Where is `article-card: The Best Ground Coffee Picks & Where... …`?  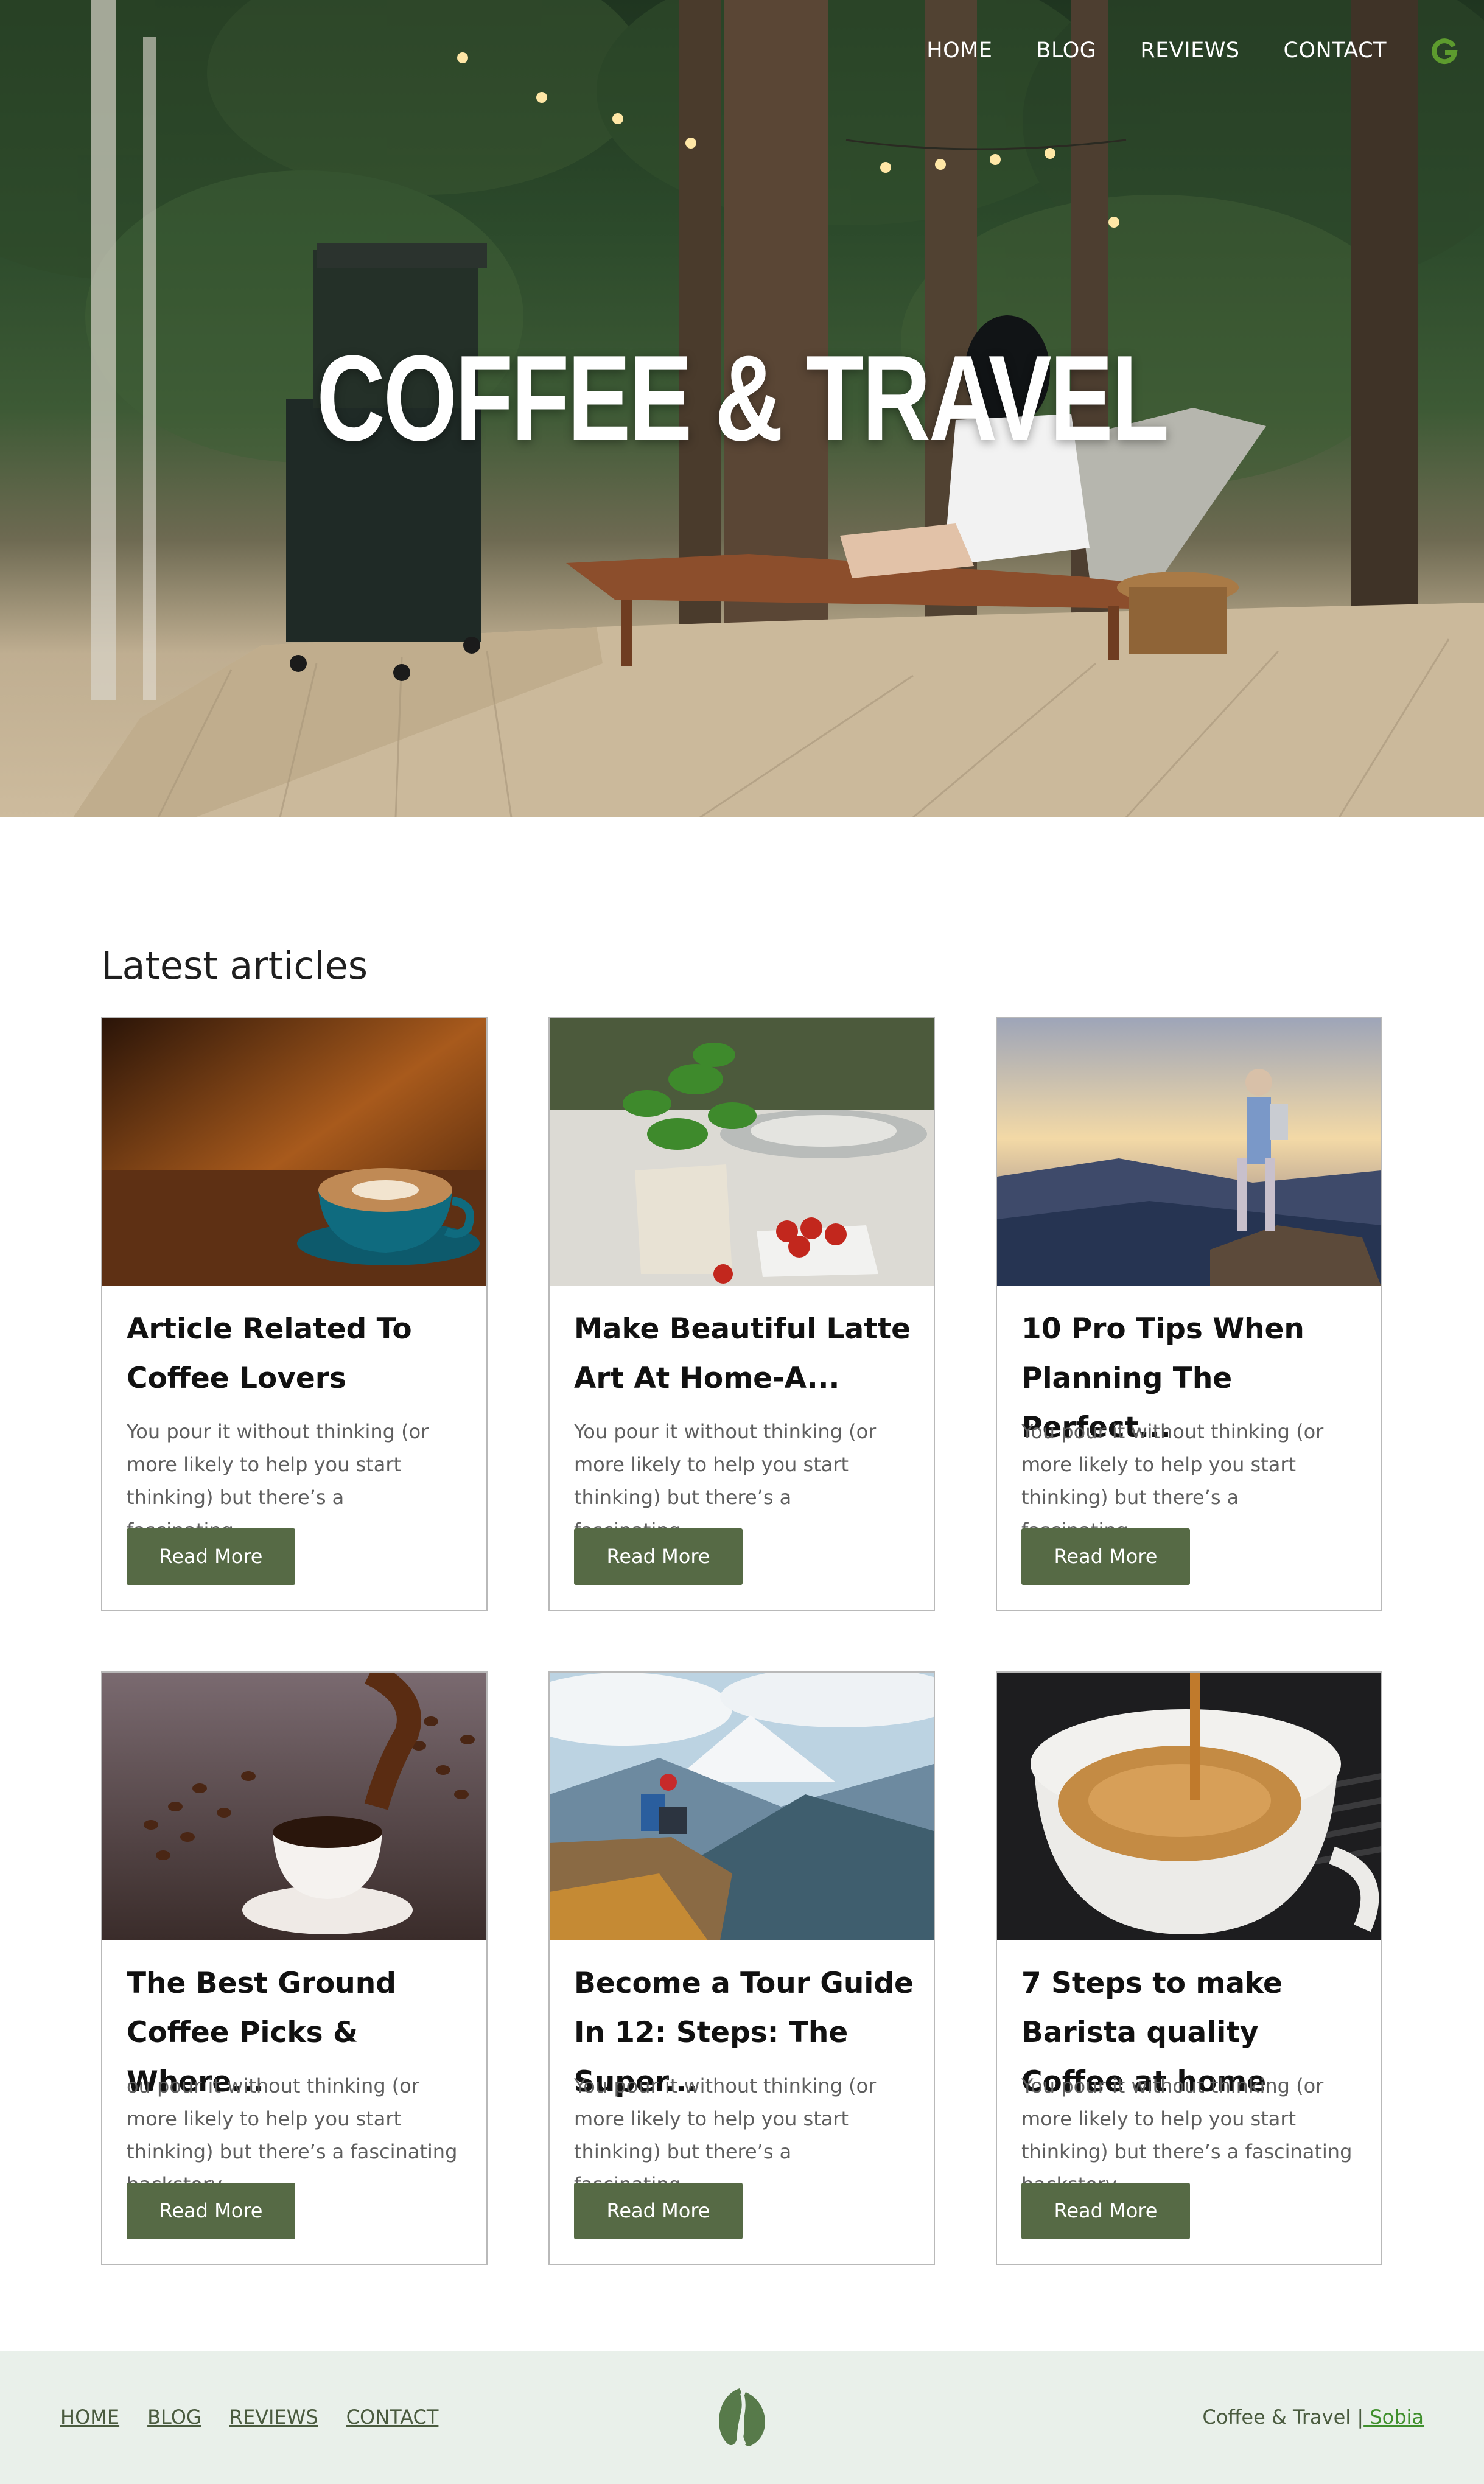
article-card: The Best Ground Coffee Picks & Where... … is located at coordinates (294, 1968).